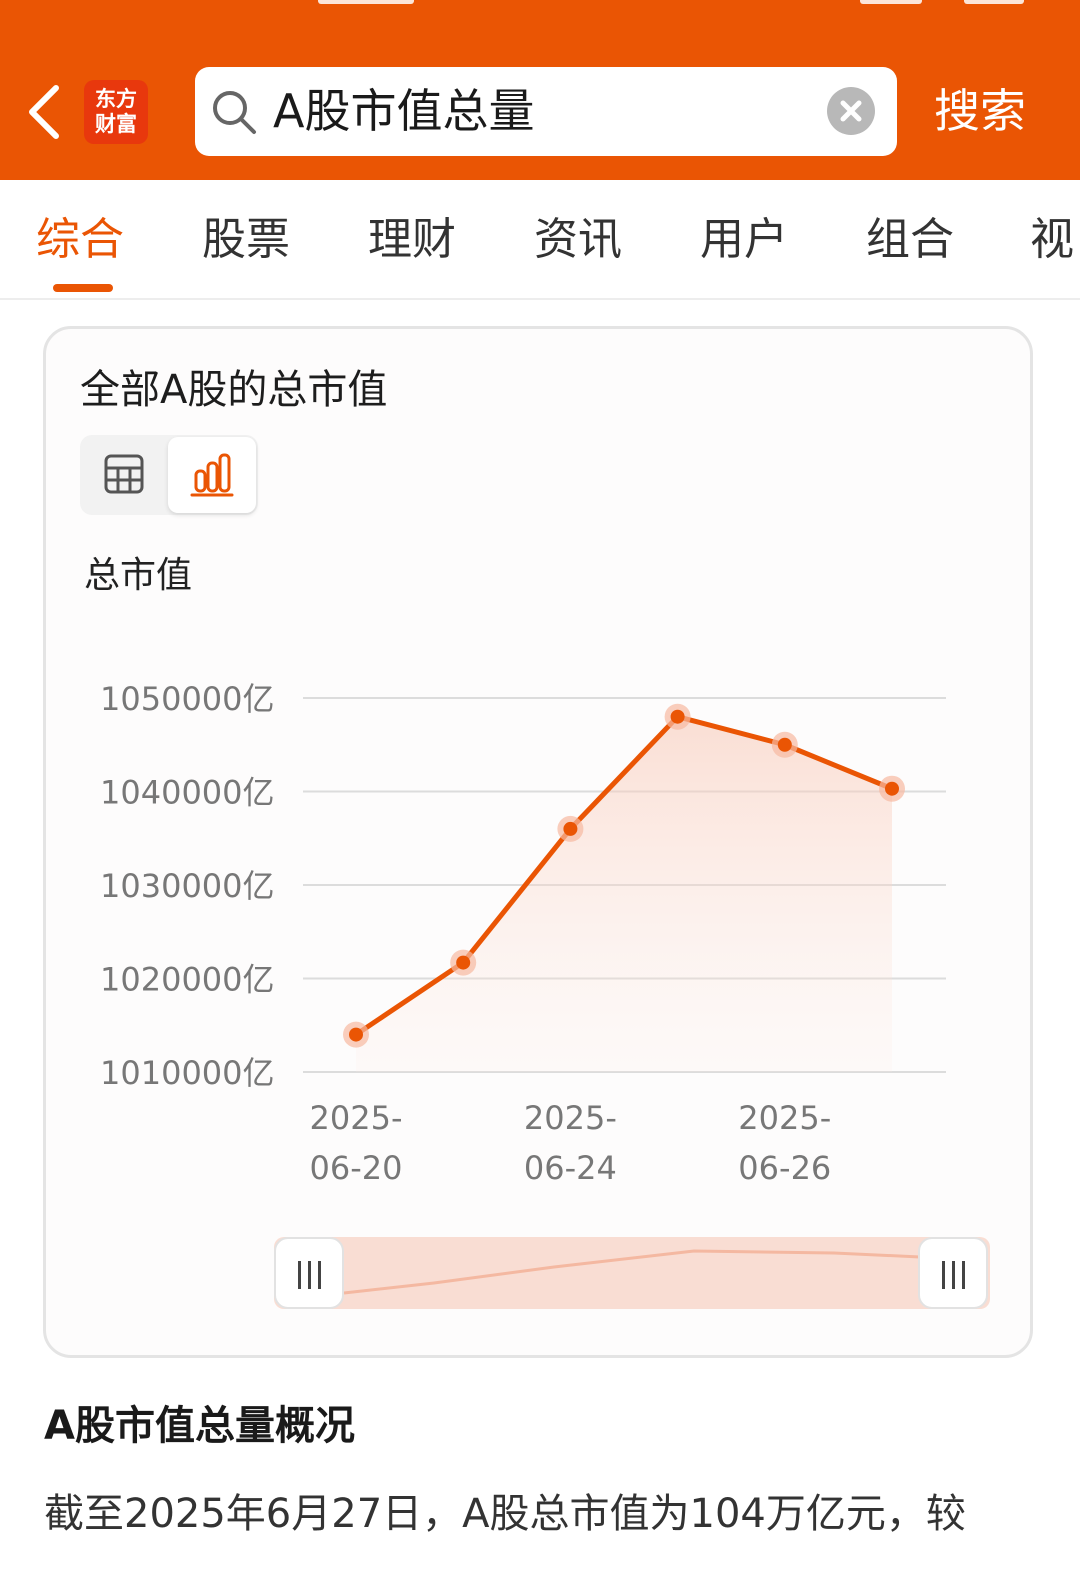 The image size is (1080, 1573). What do you see at coordinates (246, 240) in the screenshot?
I see `tab-stocks: 股票` at bounding box center [246, 240].